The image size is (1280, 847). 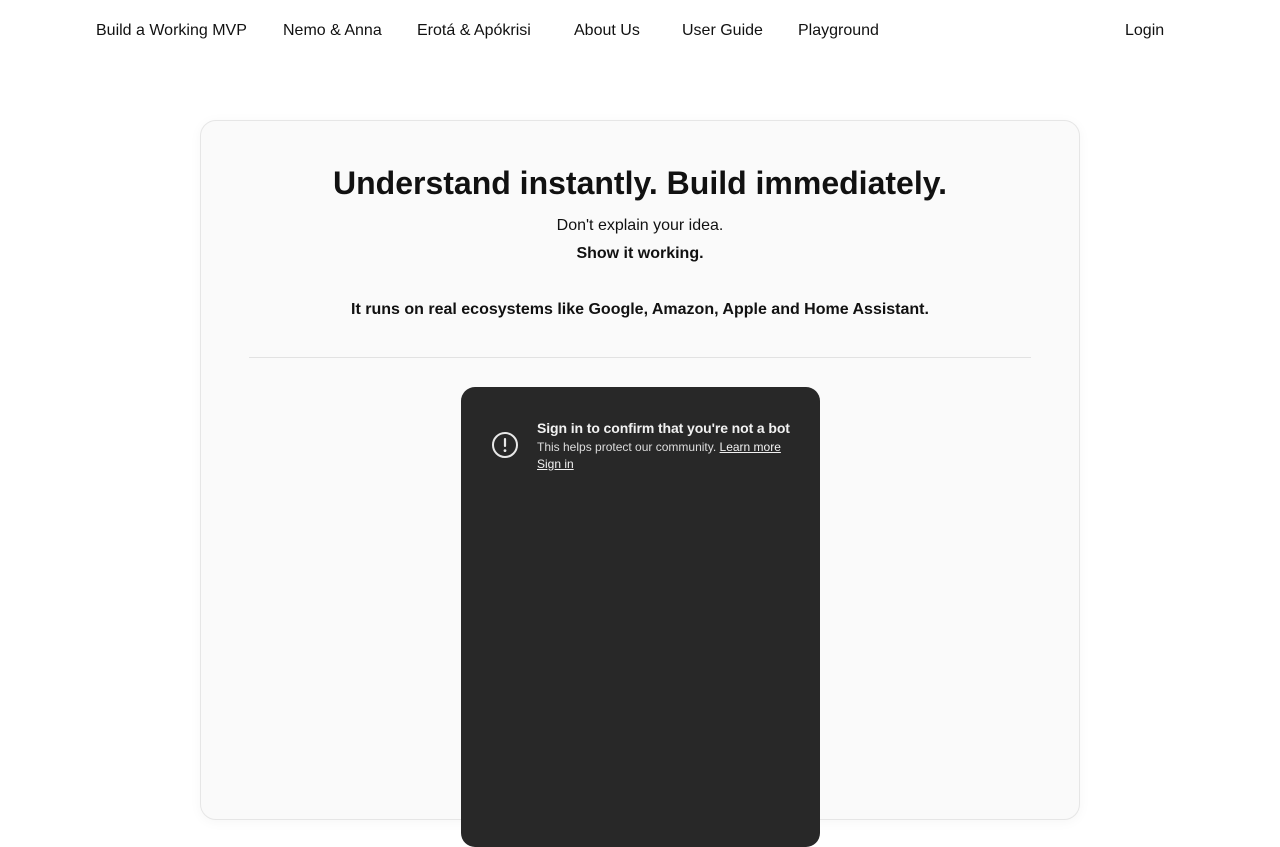 What do you see at coordinates (640, 183) in the screenshot?
I see `hero-headline: Understand instantly. Build immediately.` at bounding box center [640, 183].